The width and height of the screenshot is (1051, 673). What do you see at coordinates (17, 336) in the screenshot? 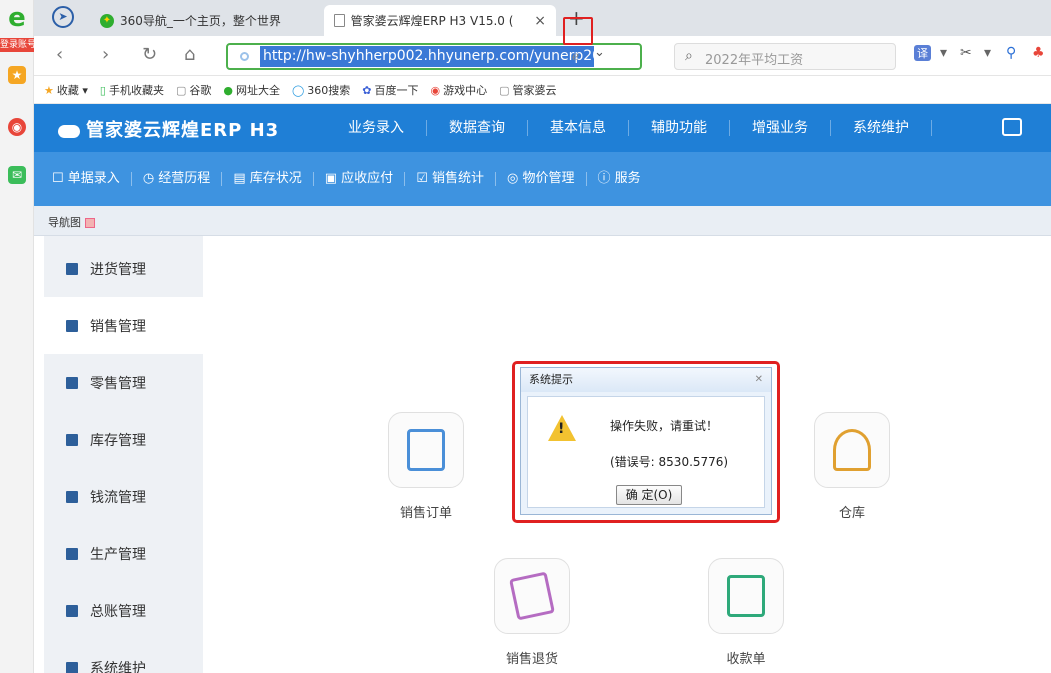
I see `left-dock: e 登录账号 ★ ◉ ✉` at bounding box center [17, 336].